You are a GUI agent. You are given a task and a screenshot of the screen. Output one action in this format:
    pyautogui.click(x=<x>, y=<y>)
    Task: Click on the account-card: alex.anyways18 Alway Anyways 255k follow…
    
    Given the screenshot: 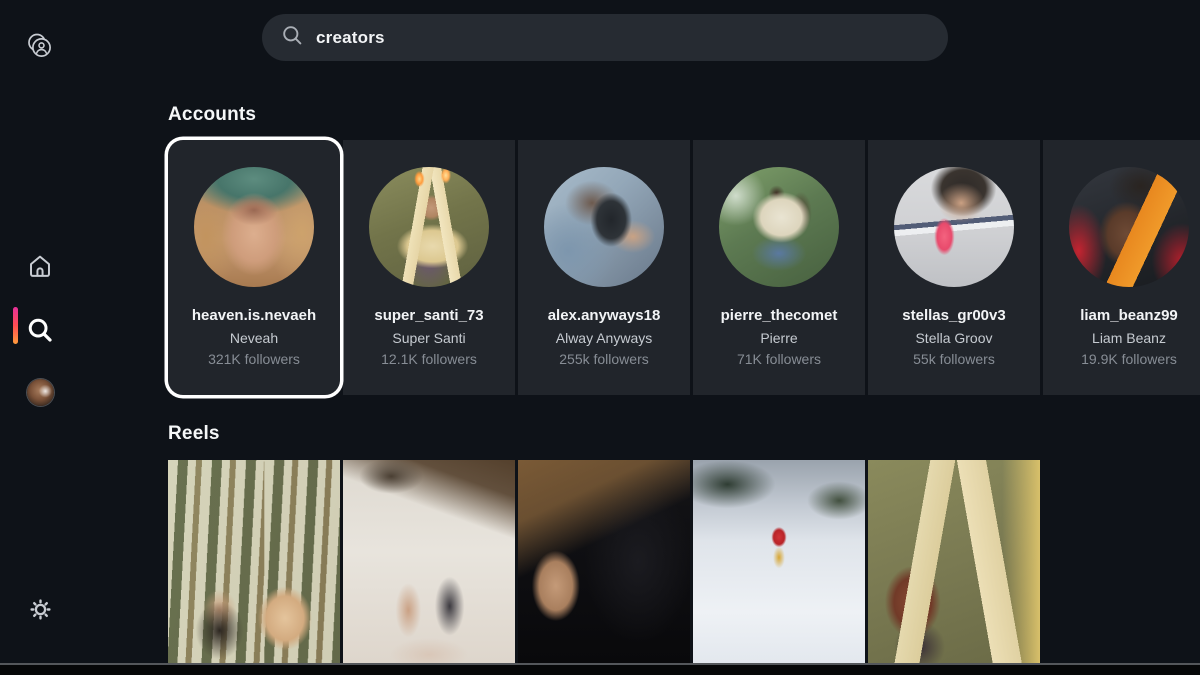 What is the action you would take?
    pyautogui.click(x=604, y=267)
    